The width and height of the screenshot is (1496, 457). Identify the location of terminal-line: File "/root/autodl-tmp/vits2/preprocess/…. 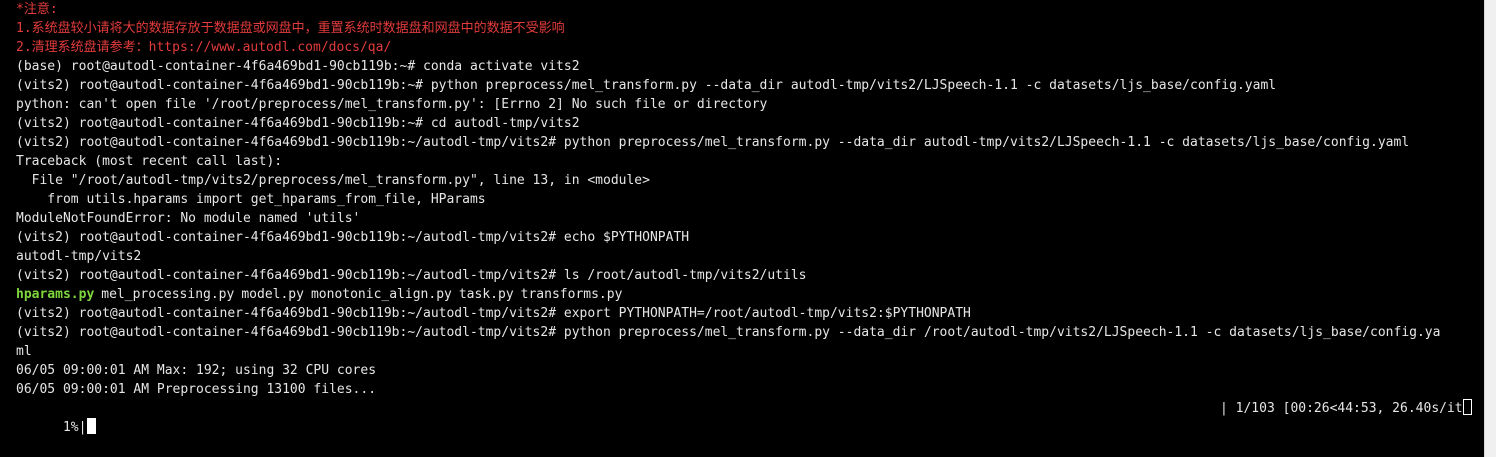
(333, 180).